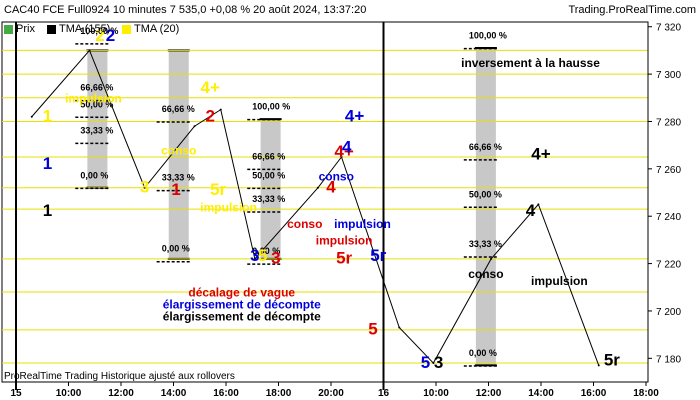  What do you see at coordinates (210, 115) in the screenshot?
I see `wave-annotation-10: 2` at bounding box center [210, 115].